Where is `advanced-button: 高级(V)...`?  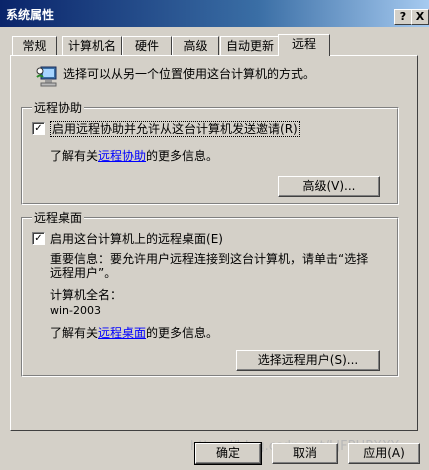 advanced-button: 高级(V)... is located at coordinates (329, 186).